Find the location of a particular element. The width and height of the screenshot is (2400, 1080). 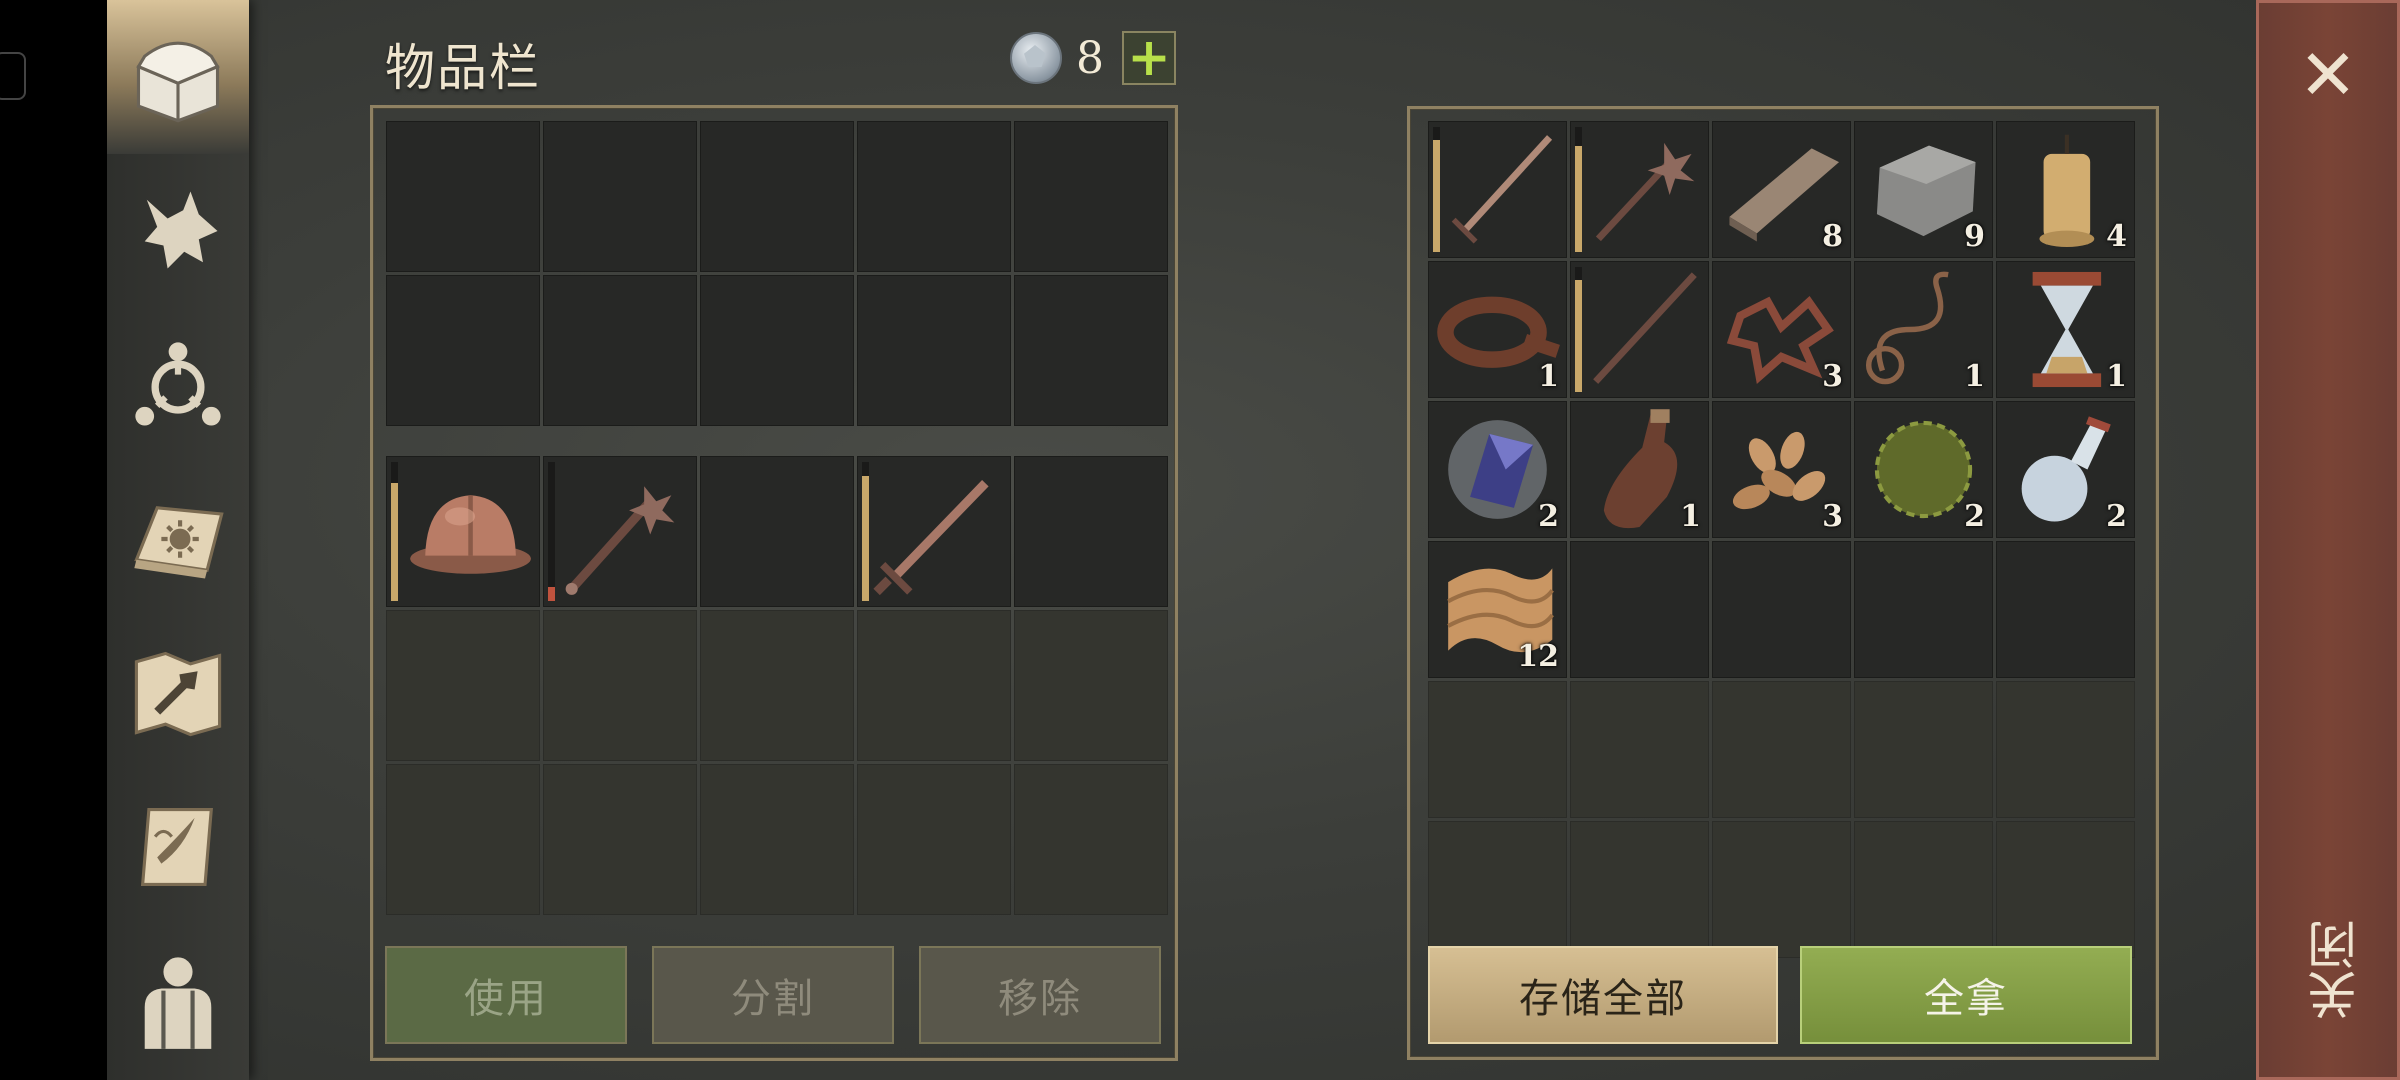

equipment-slot-offhand is located at coordinates (934, 531).